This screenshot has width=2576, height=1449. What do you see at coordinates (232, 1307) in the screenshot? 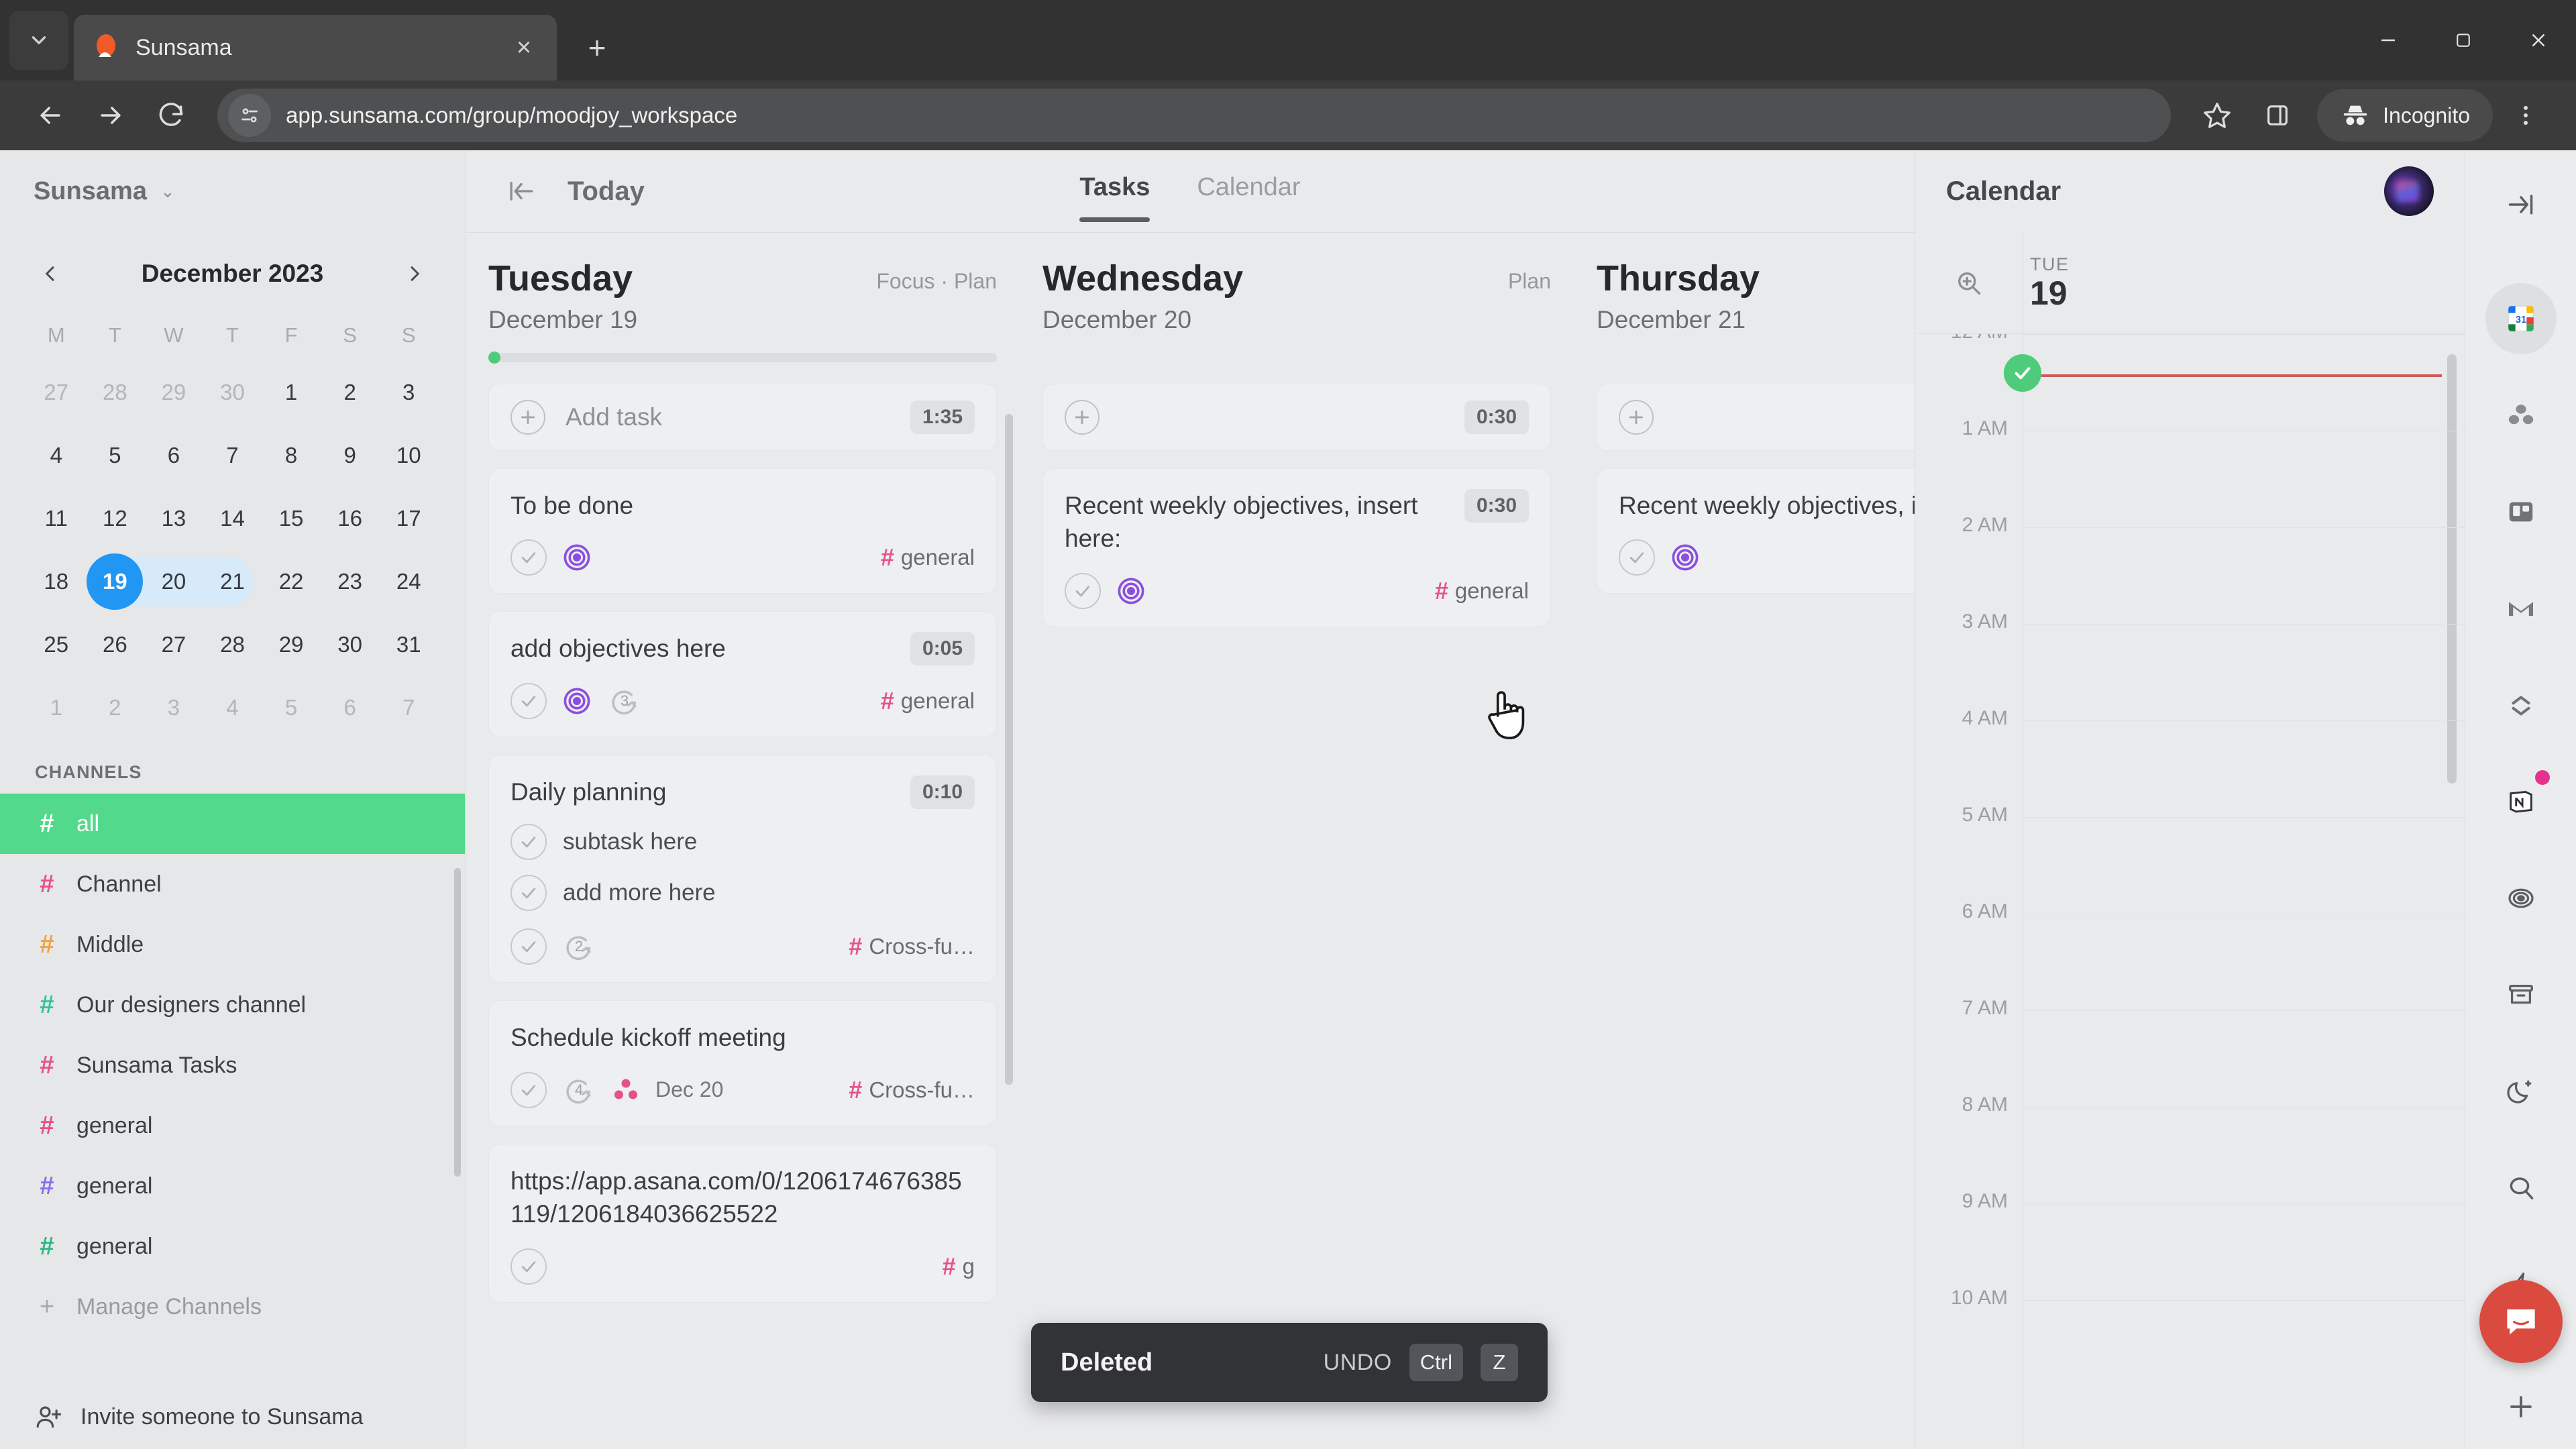
I see `manage-channels-button: + Manage Channels` at bounding box center [232, 1307].